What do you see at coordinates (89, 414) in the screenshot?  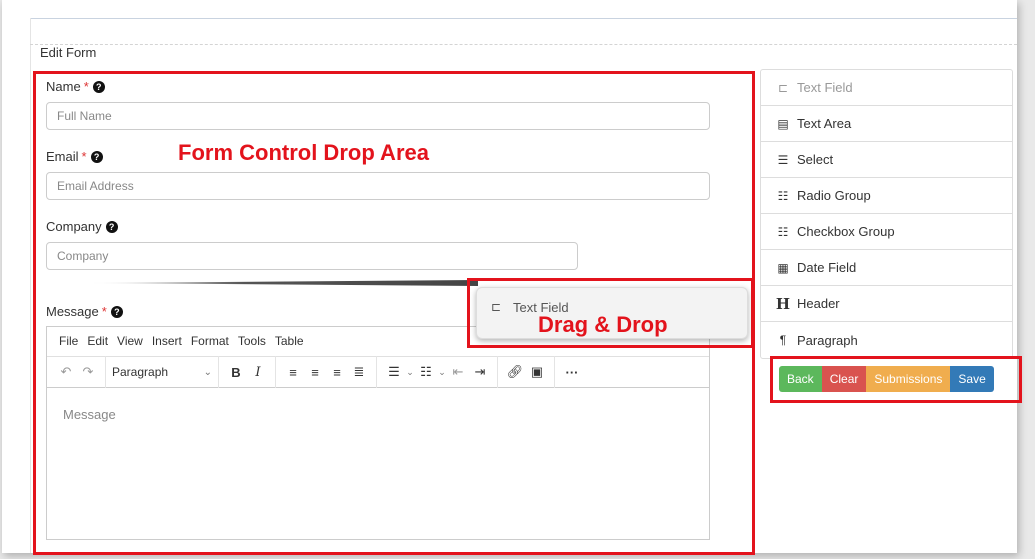 I see `editor-content-placeholder: Message` at bounding box center [89, 414].